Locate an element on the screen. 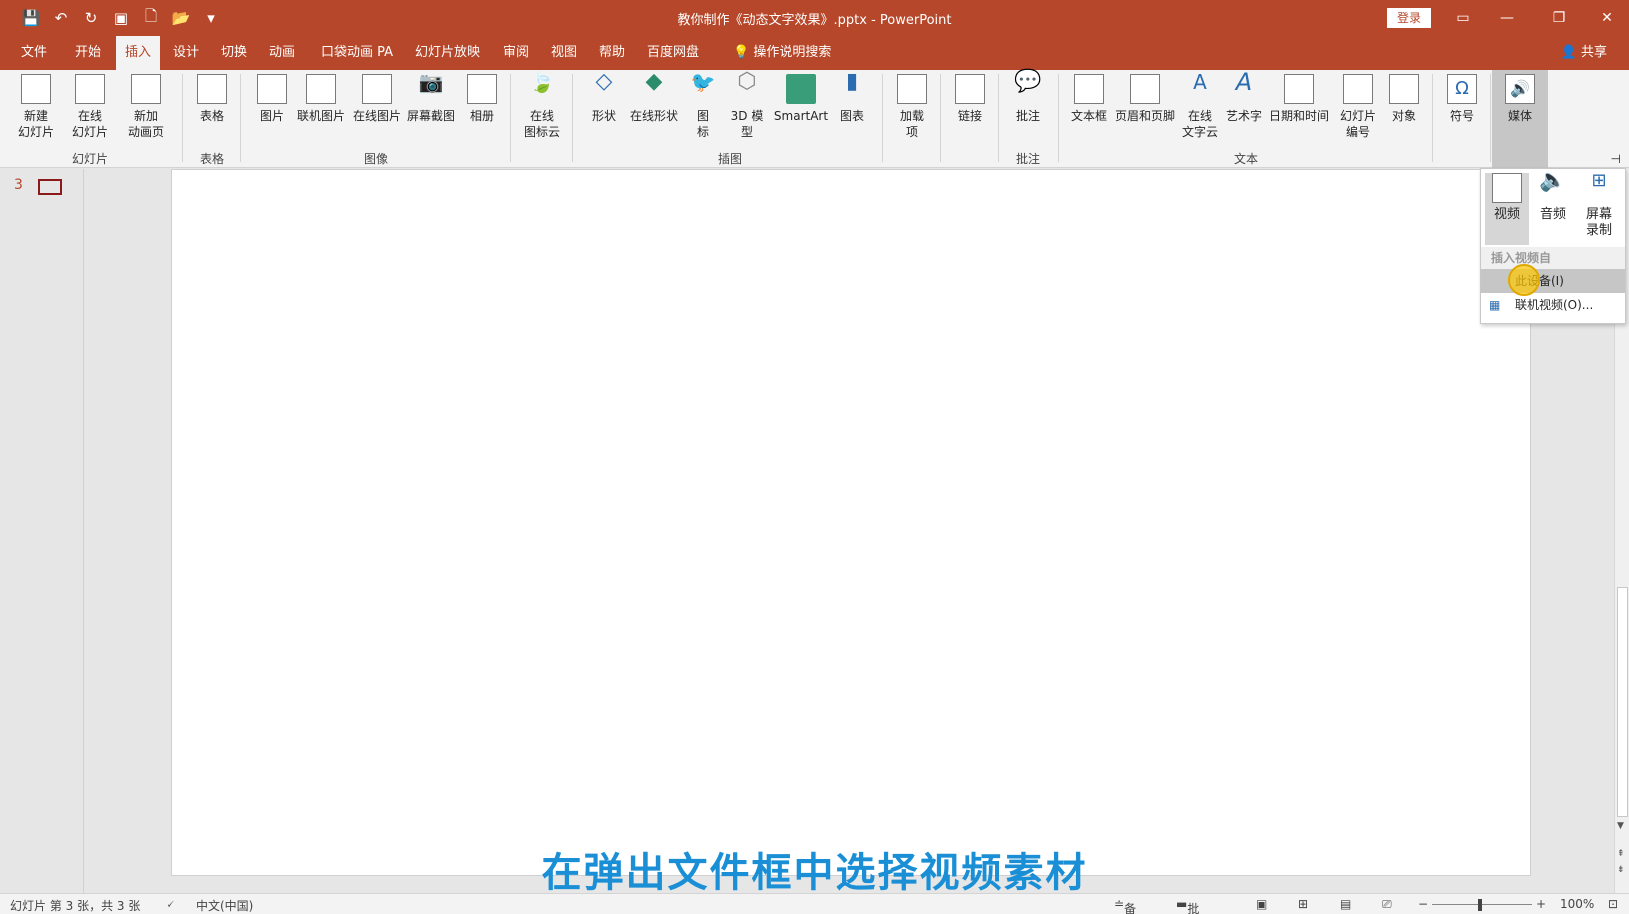  screenshot-label: 屏幕截图 is located at coordinates (430, 116).